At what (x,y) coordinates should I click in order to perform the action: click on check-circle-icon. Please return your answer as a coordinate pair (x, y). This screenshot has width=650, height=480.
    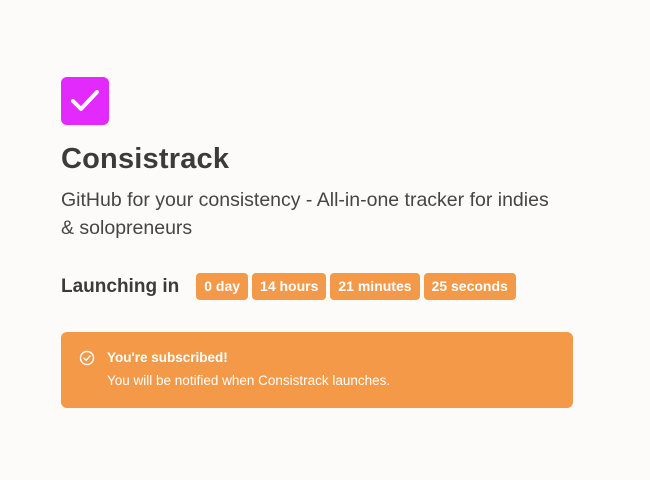
    Looking at the image, I should click on (87, 358).